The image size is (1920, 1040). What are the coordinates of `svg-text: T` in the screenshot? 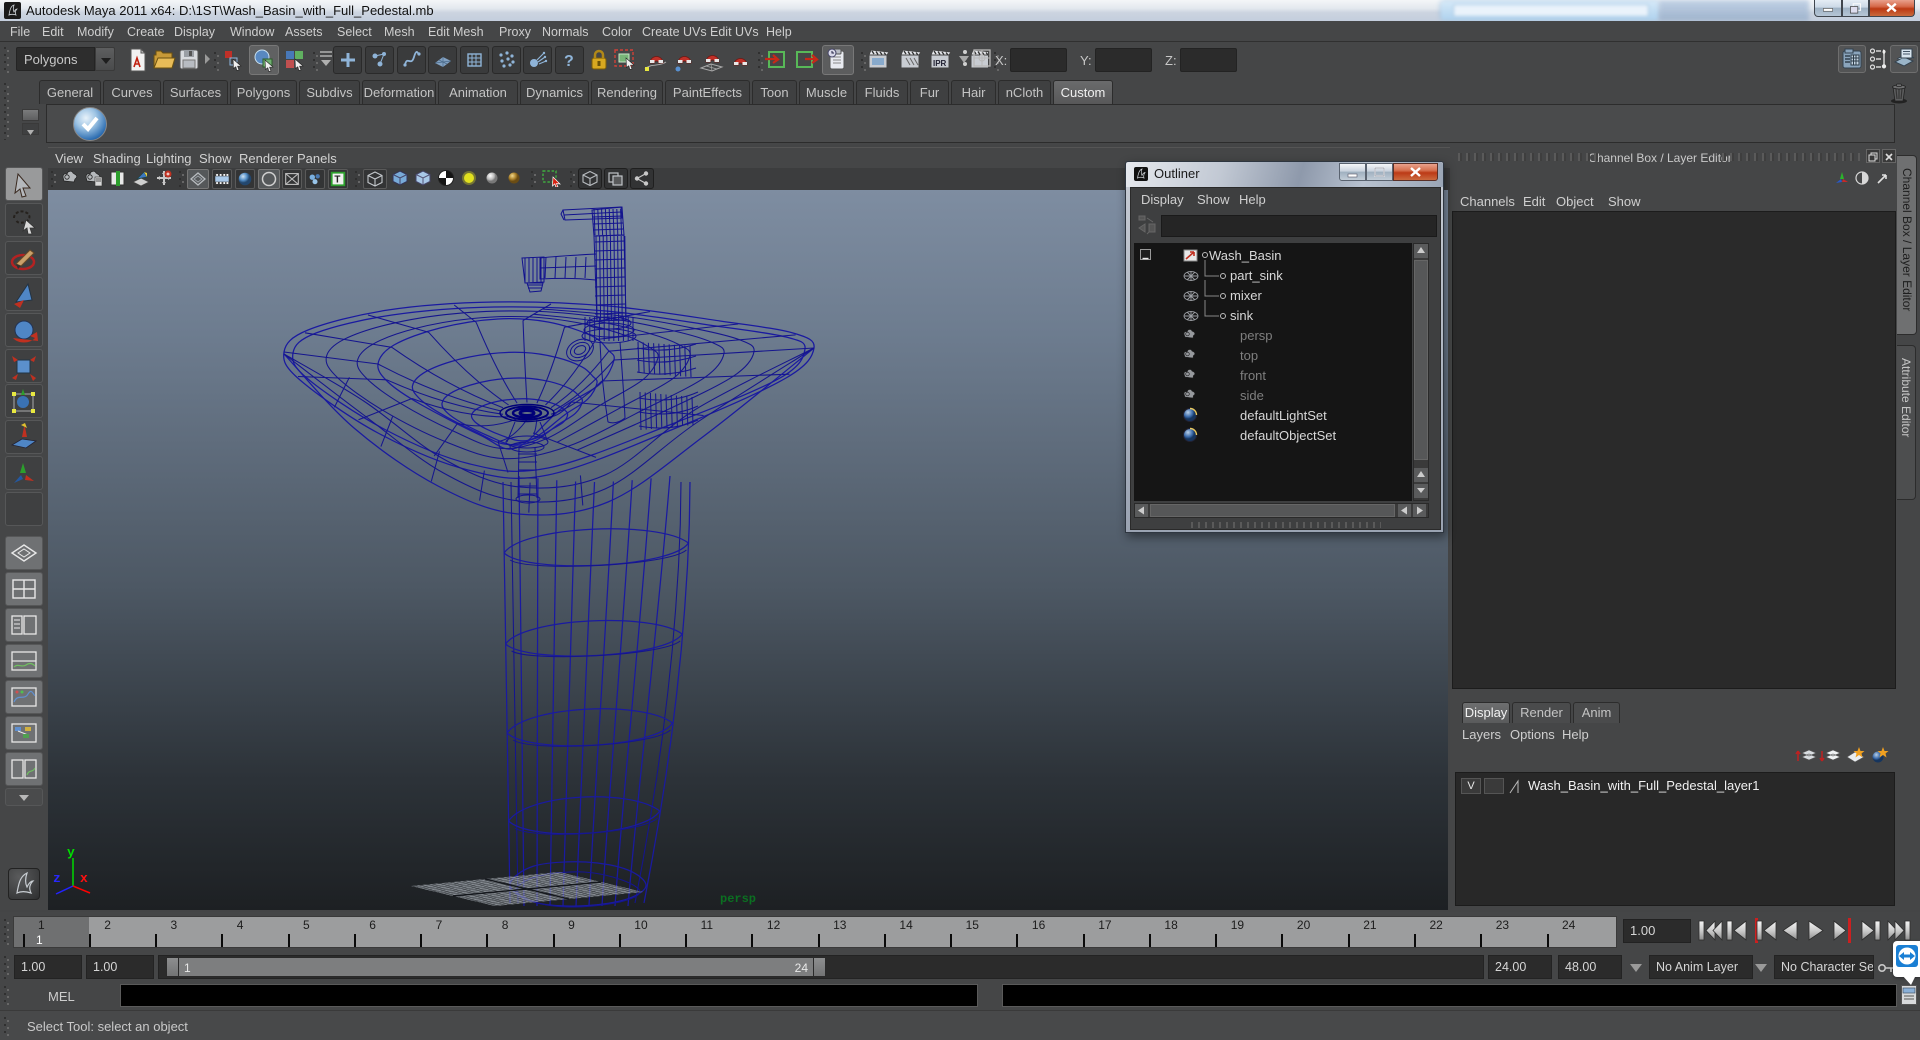 It's located at (337, 180).